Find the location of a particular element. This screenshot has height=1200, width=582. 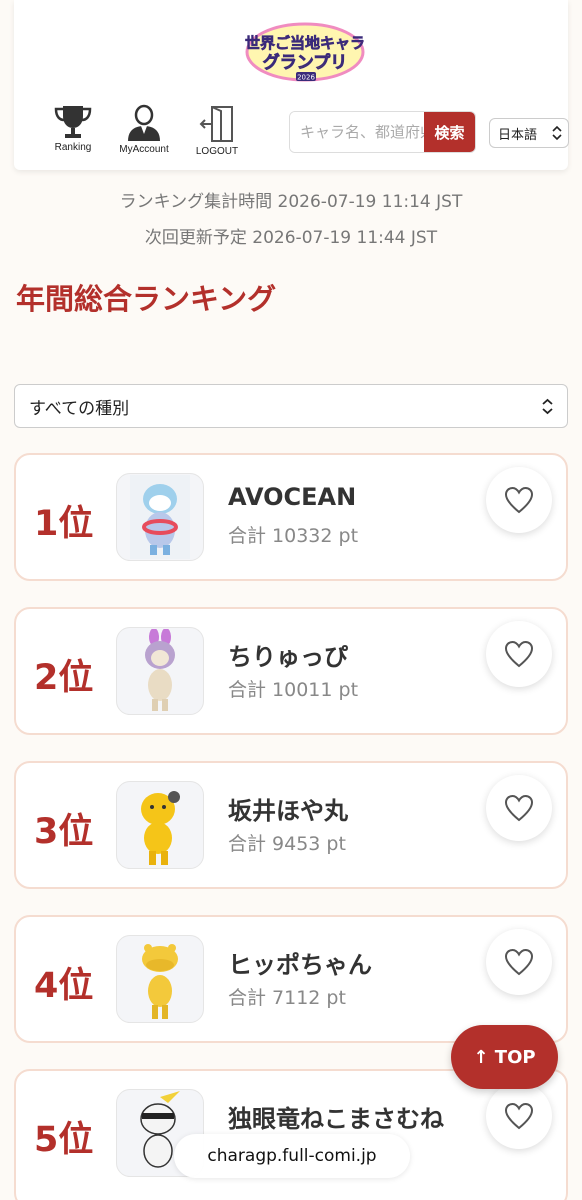

nav-ranking: Ranking is located at coordinates (73, 132).